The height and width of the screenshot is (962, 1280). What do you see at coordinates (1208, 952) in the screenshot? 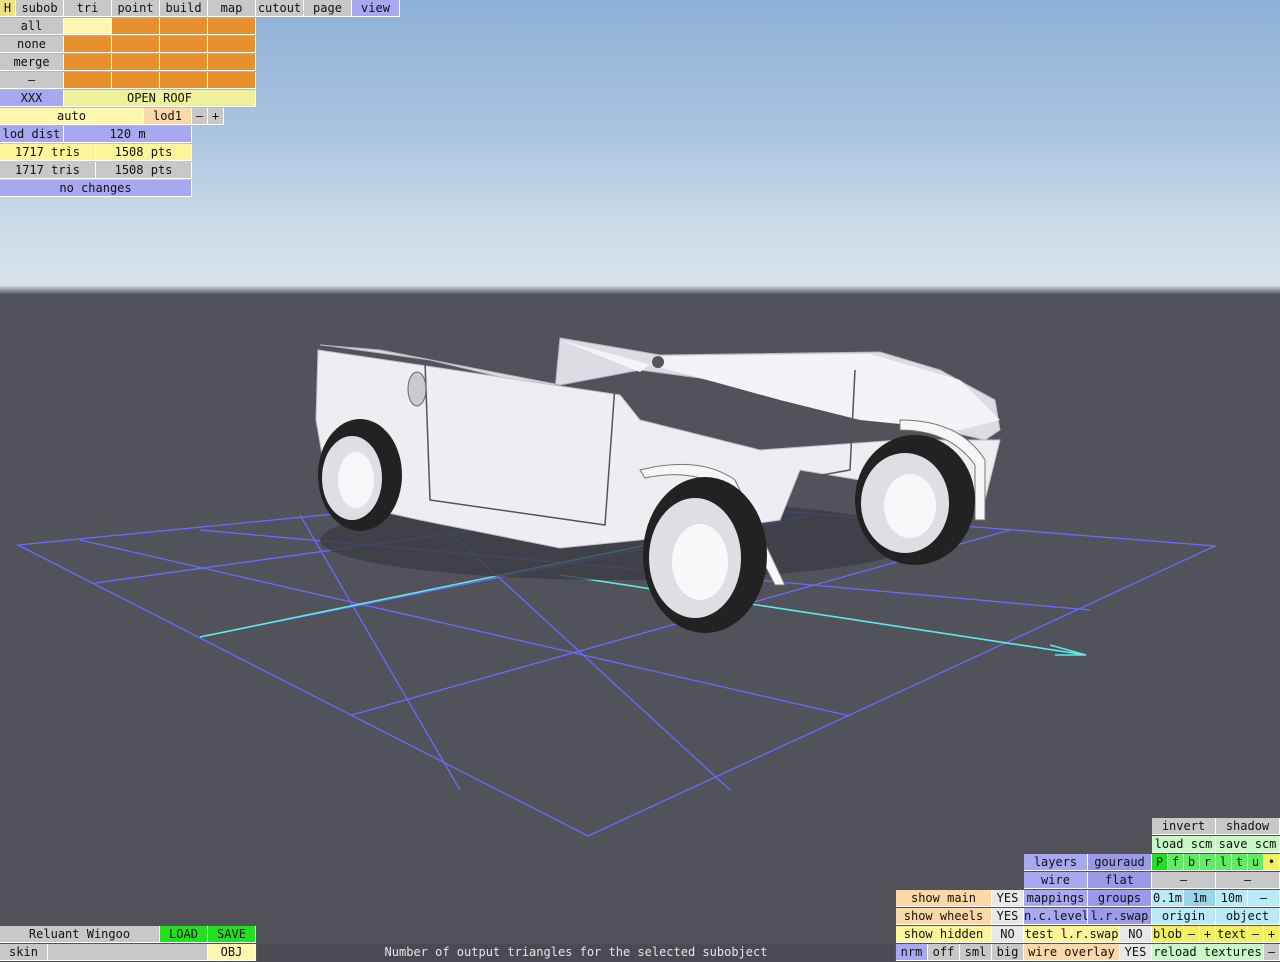
I see `reload-textures-button: reload textures` at bounding box center [1208, 952].